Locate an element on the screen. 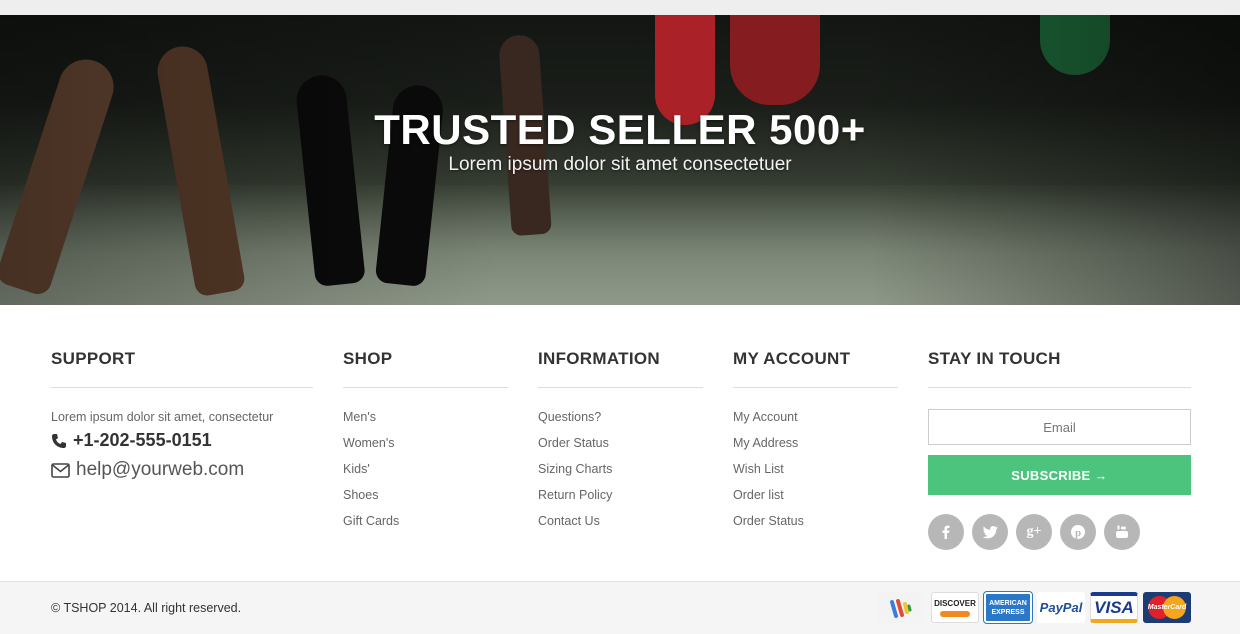  discover-card-icon: DISCOVER is located at coordinates (955, 607).